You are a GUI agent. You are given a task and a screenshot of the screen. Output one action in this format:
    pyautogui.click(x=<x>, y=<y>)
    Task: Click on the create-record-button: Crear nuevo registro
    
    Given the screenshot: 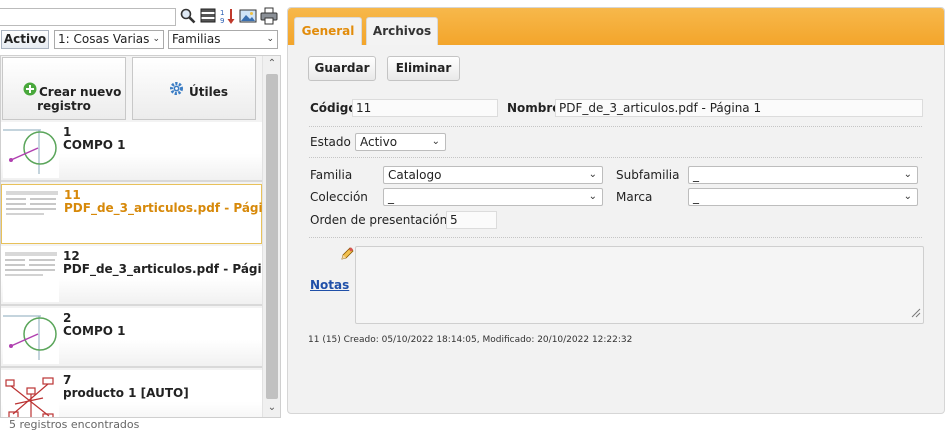 What is the action you would take?
    pyautogui.click(x=64, y=88)
    